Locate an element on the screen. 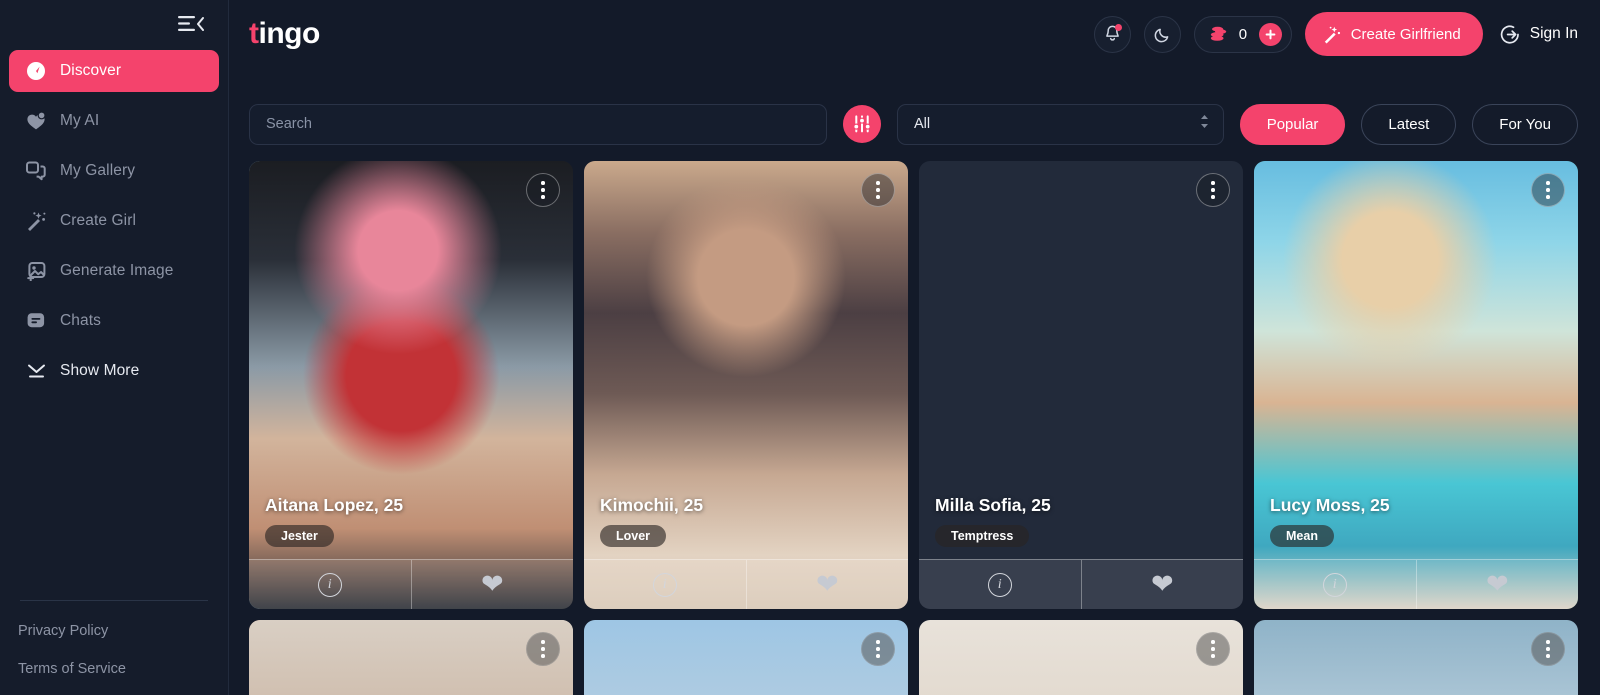 The image size is (1600, 695). character-name: Aitana Lopez, 25 is located at coordinates (334, 505).